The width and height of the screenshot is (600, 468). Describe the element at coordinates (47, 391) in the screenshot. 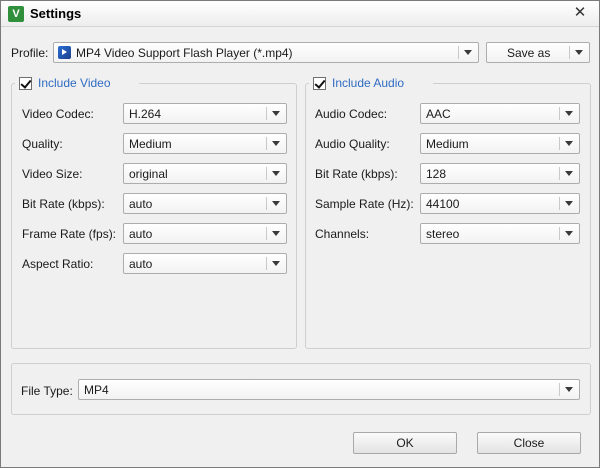

I see `file-type-label: File Type:` at that location.